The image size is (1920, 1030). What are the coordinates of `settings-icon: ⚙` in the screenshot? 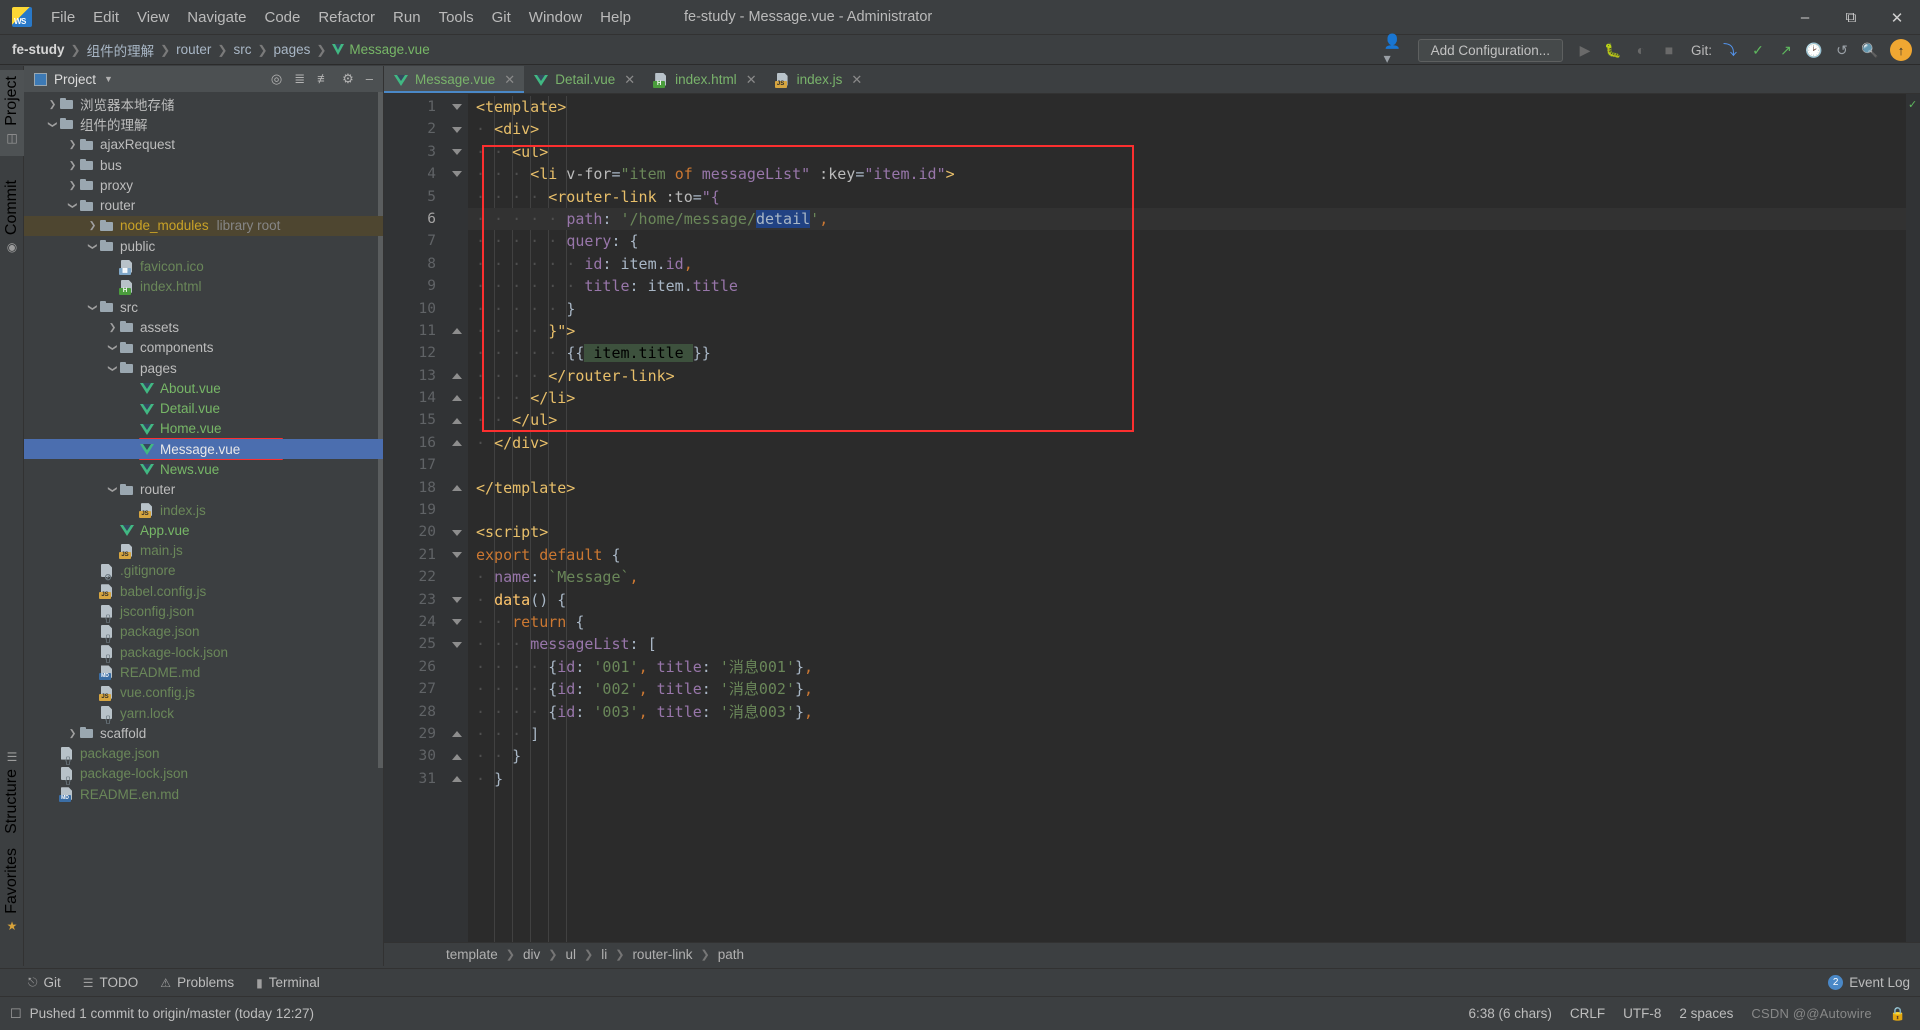 It's located at (348, 79).